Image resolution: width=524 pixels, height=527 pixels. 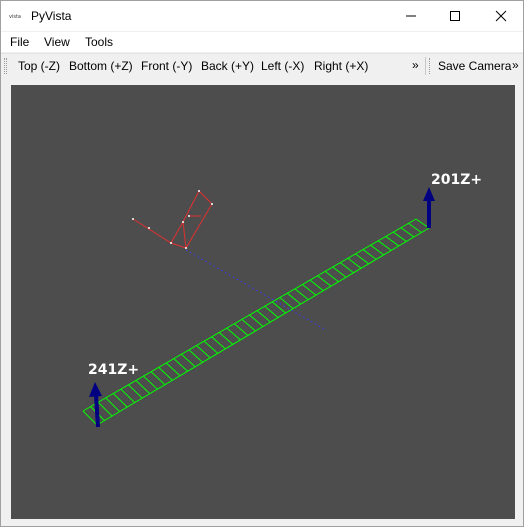 I want to click on node-label-201: 201Z+, so click(x=457, y=180).